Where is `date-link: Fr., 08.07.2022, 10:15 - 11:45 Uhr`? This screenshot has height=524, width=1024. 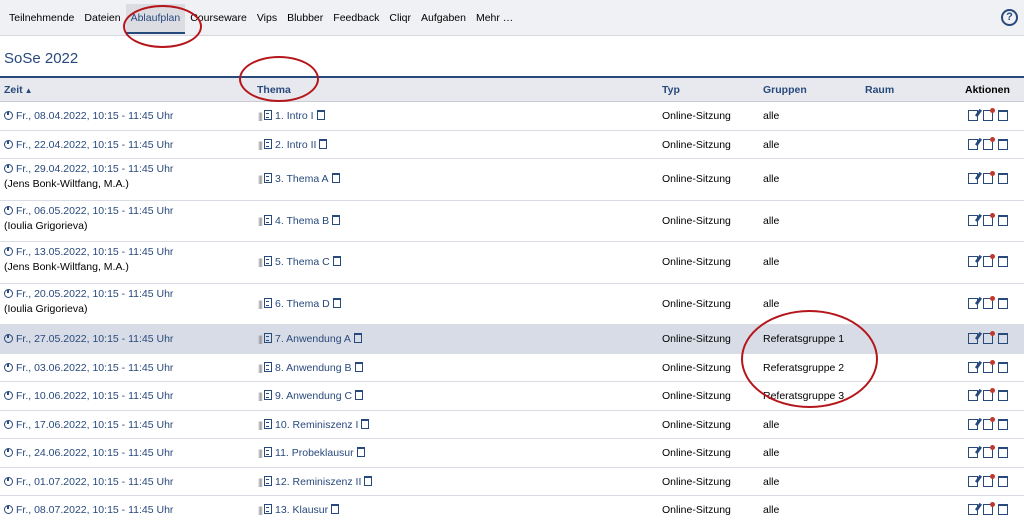
date-link: Fr., 08.07.2022, 10:15 - 11:45 Uhr is located at coordinates (88, 510).